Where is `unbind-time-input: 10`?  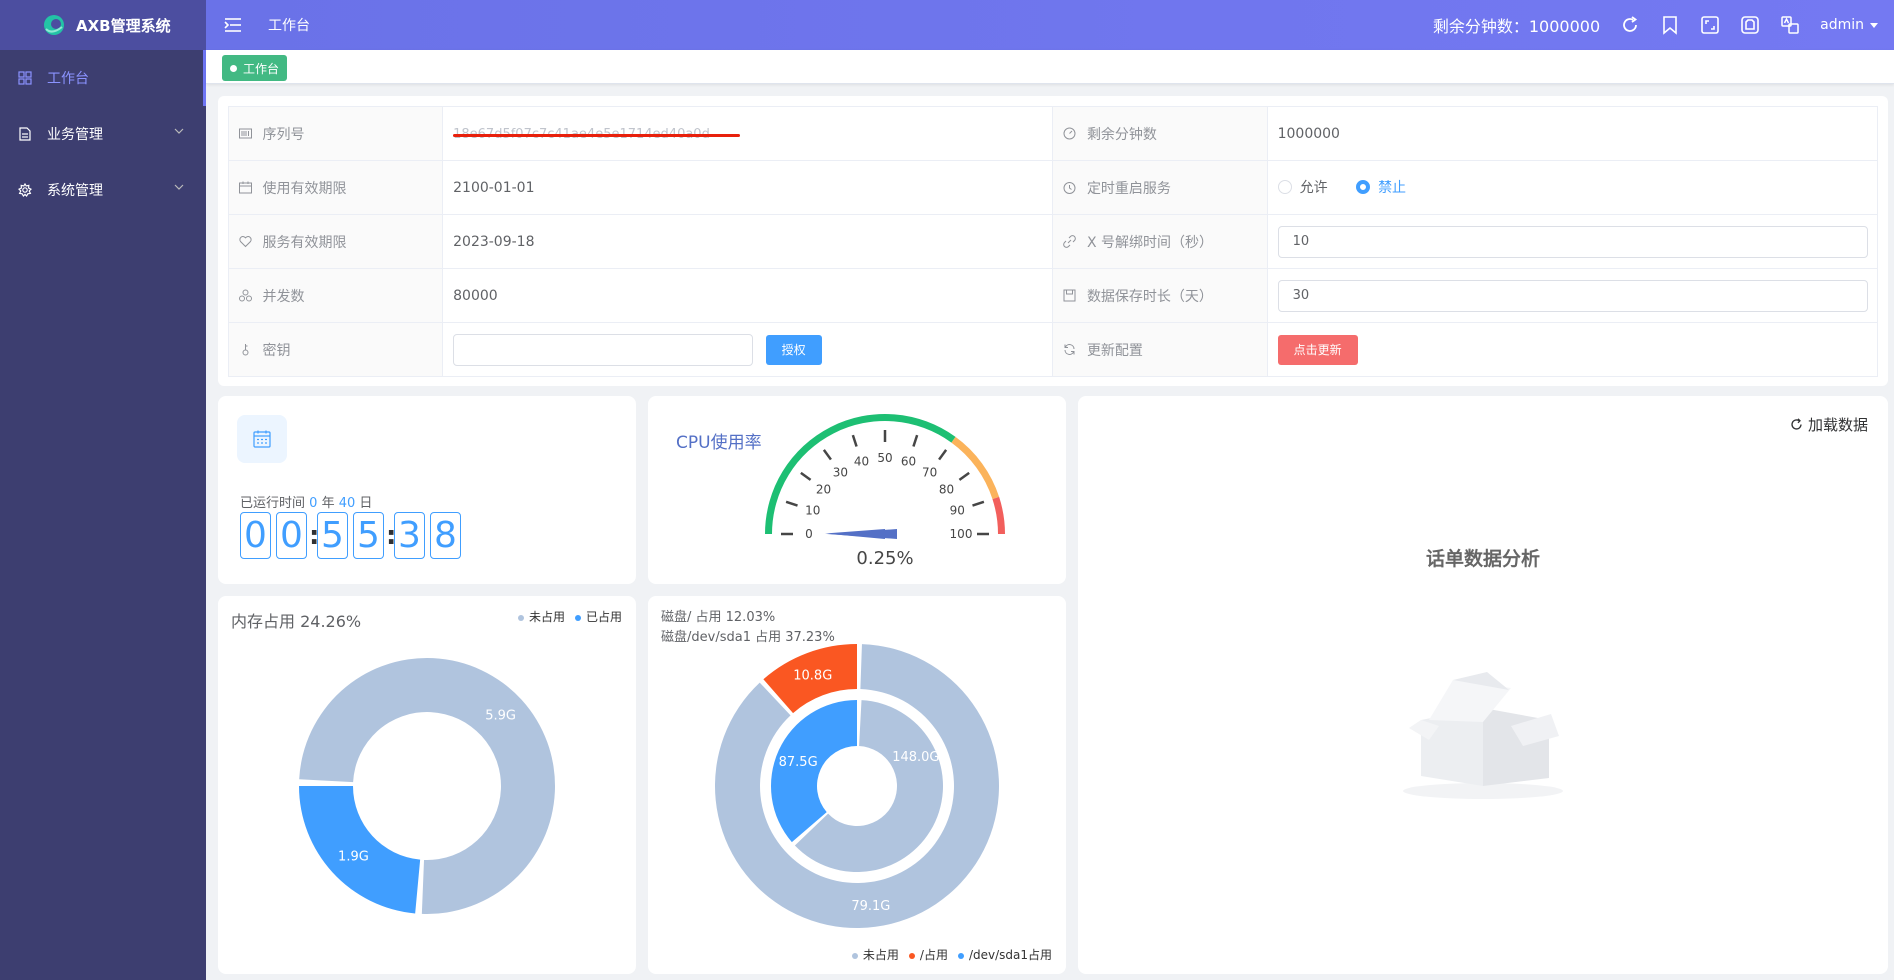 unbind-time-input: 10 is located at coordinates (1572, 241).